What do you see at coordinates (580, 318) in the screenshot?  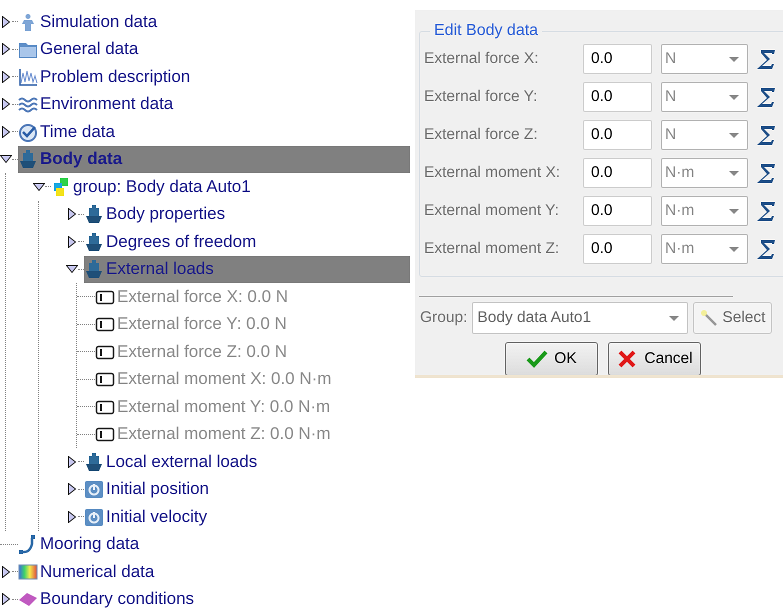 I see `group-dropdown: Body data Auto1` at bounding box center [580, 318].